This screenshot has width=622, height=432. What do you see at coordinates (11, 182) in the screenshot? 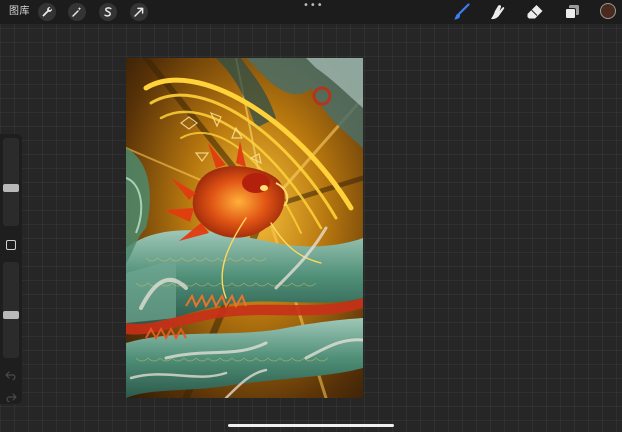
I see `brush-size-slider` at bounding box center [11, 182].